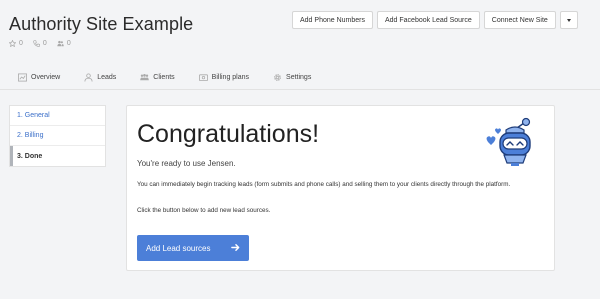  Describe the element at coordinates (57, 156) in the screenshot. I see `step-done: 3. Done` at that location.